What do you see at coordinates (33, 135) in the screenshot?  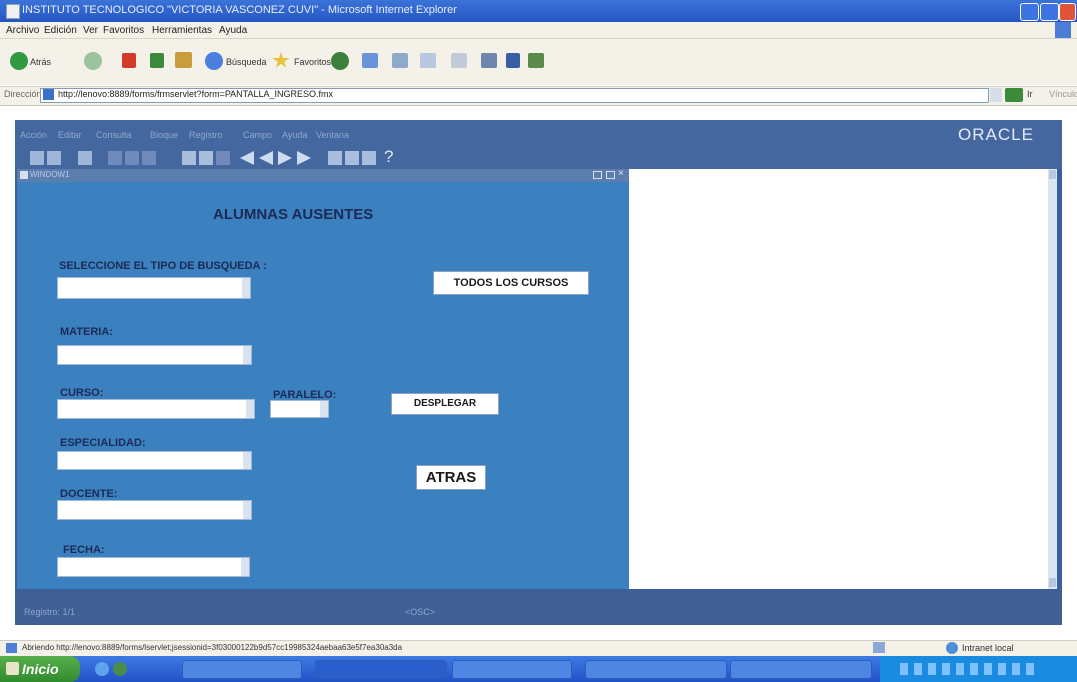 I see `forms-menu-accion: Acción` at bounding box center [33, 135].